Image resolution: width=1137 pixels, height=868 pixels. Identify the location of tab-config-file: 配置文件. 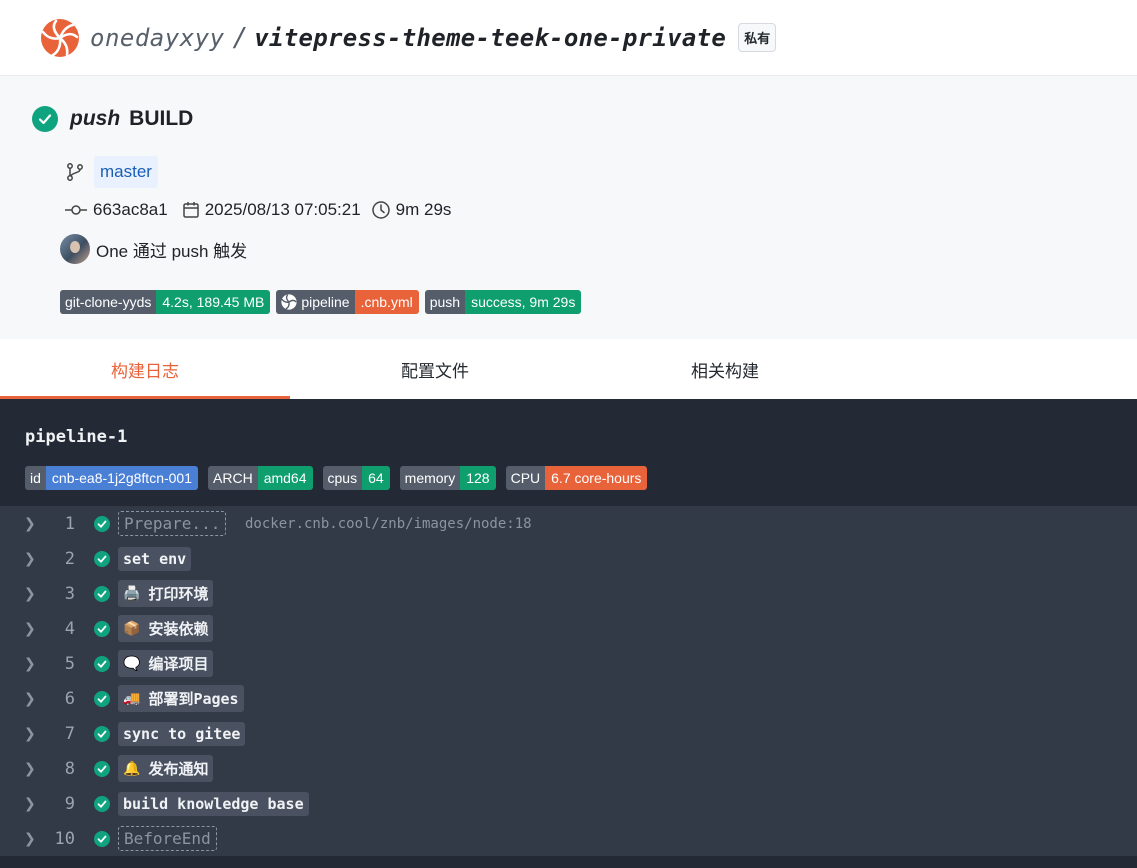
(435, 369).